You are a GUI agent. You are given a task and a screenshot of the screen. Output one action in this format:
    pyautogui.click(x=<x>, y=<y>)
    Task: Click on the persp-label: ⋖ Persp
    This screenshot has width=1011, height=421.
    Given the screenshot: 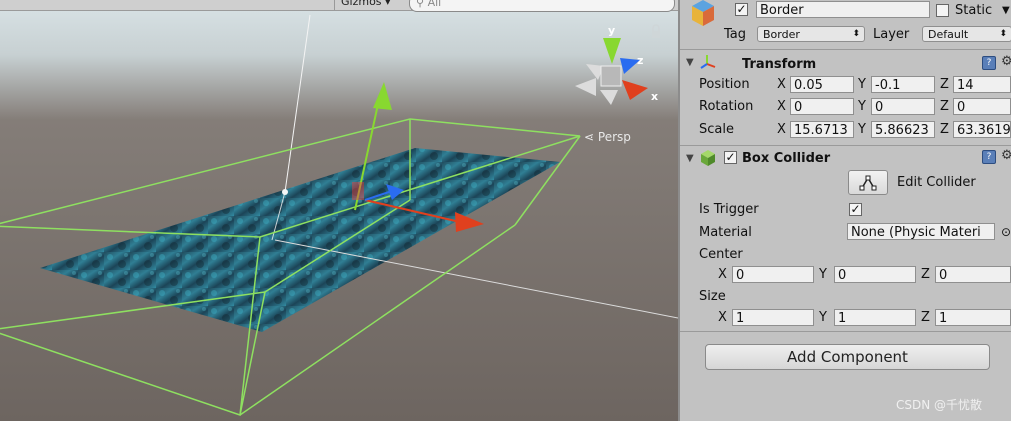 What is the action you would take?
    pyautogui.click(x=607, y=137)
    